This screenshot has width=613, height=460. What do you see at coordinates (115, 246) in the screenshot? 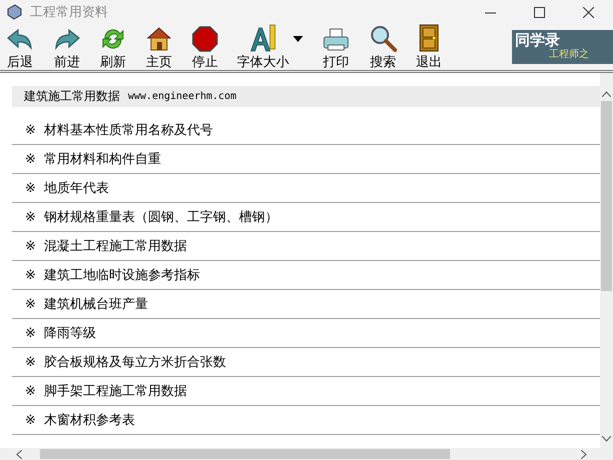
I see `topic-link: 混凝土工程施工常用数据` at bounding box center [115, 246].